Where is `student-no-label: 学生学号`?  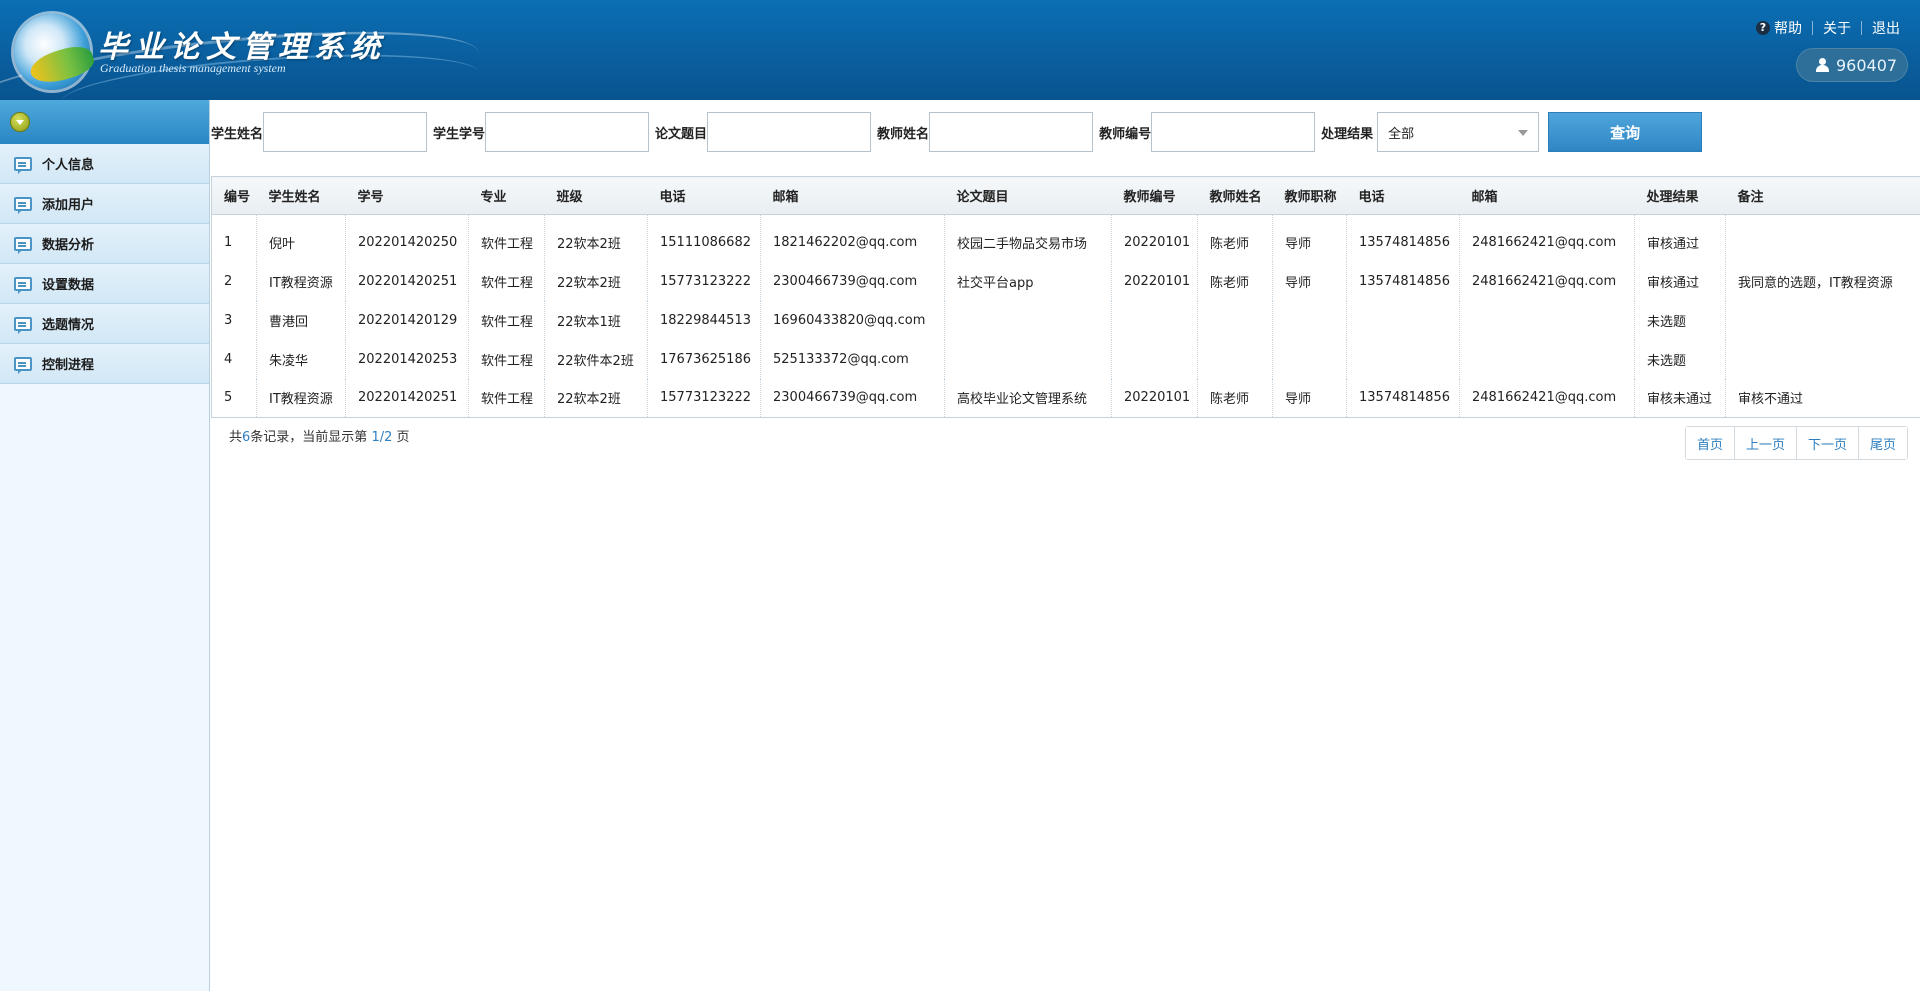
student-no-label: 学生学号 is located at coordinates (459, 134).